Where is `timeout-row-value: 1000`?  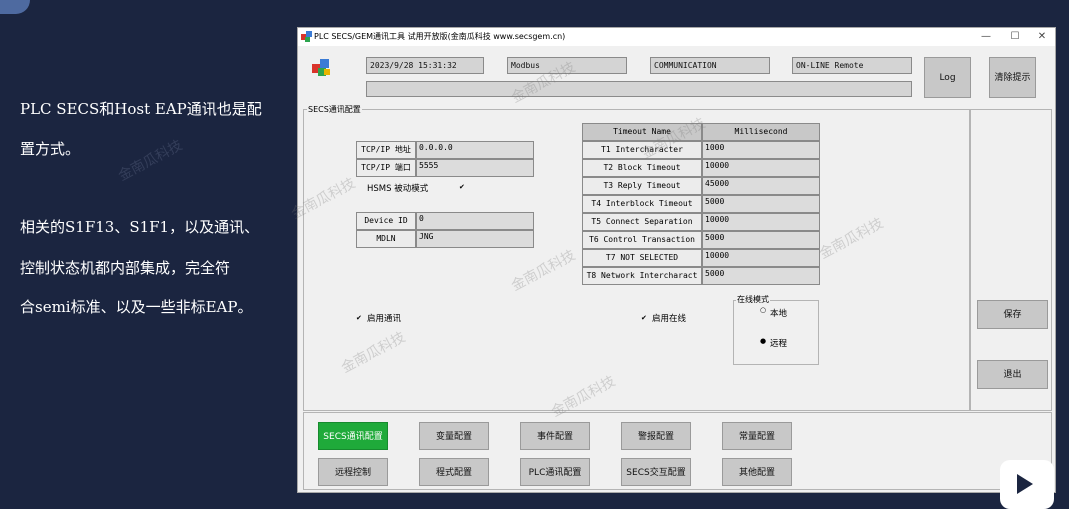
timeout-row-value: 1000 is located at coordinates (761, 150).